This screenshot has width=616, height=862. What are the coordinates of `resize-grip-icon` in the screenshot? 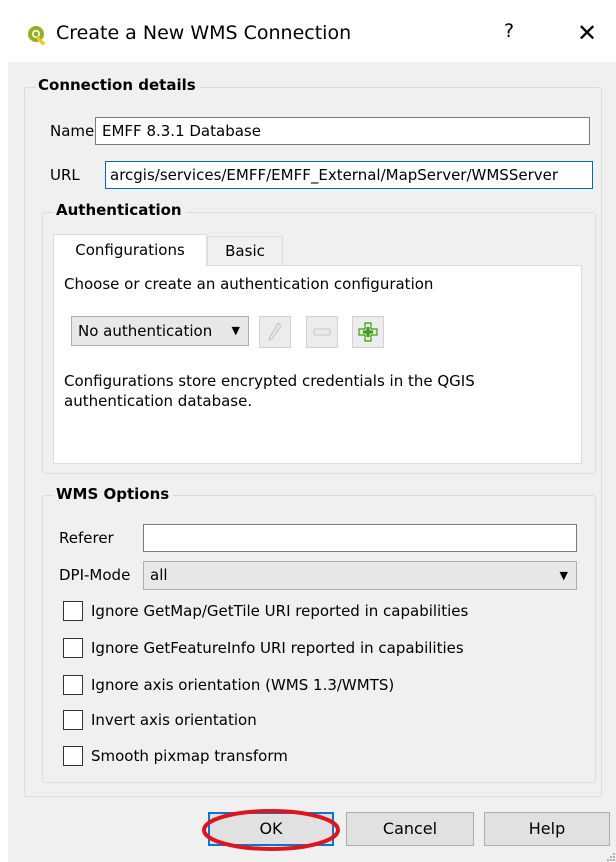 It's located at (611, 857).